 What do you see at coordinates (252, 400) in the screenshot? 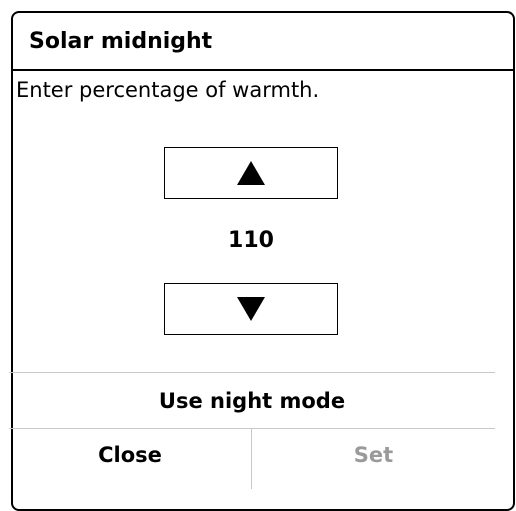
I see `use-night-mode-button: Use night mode` at bounding box center [252, 400].